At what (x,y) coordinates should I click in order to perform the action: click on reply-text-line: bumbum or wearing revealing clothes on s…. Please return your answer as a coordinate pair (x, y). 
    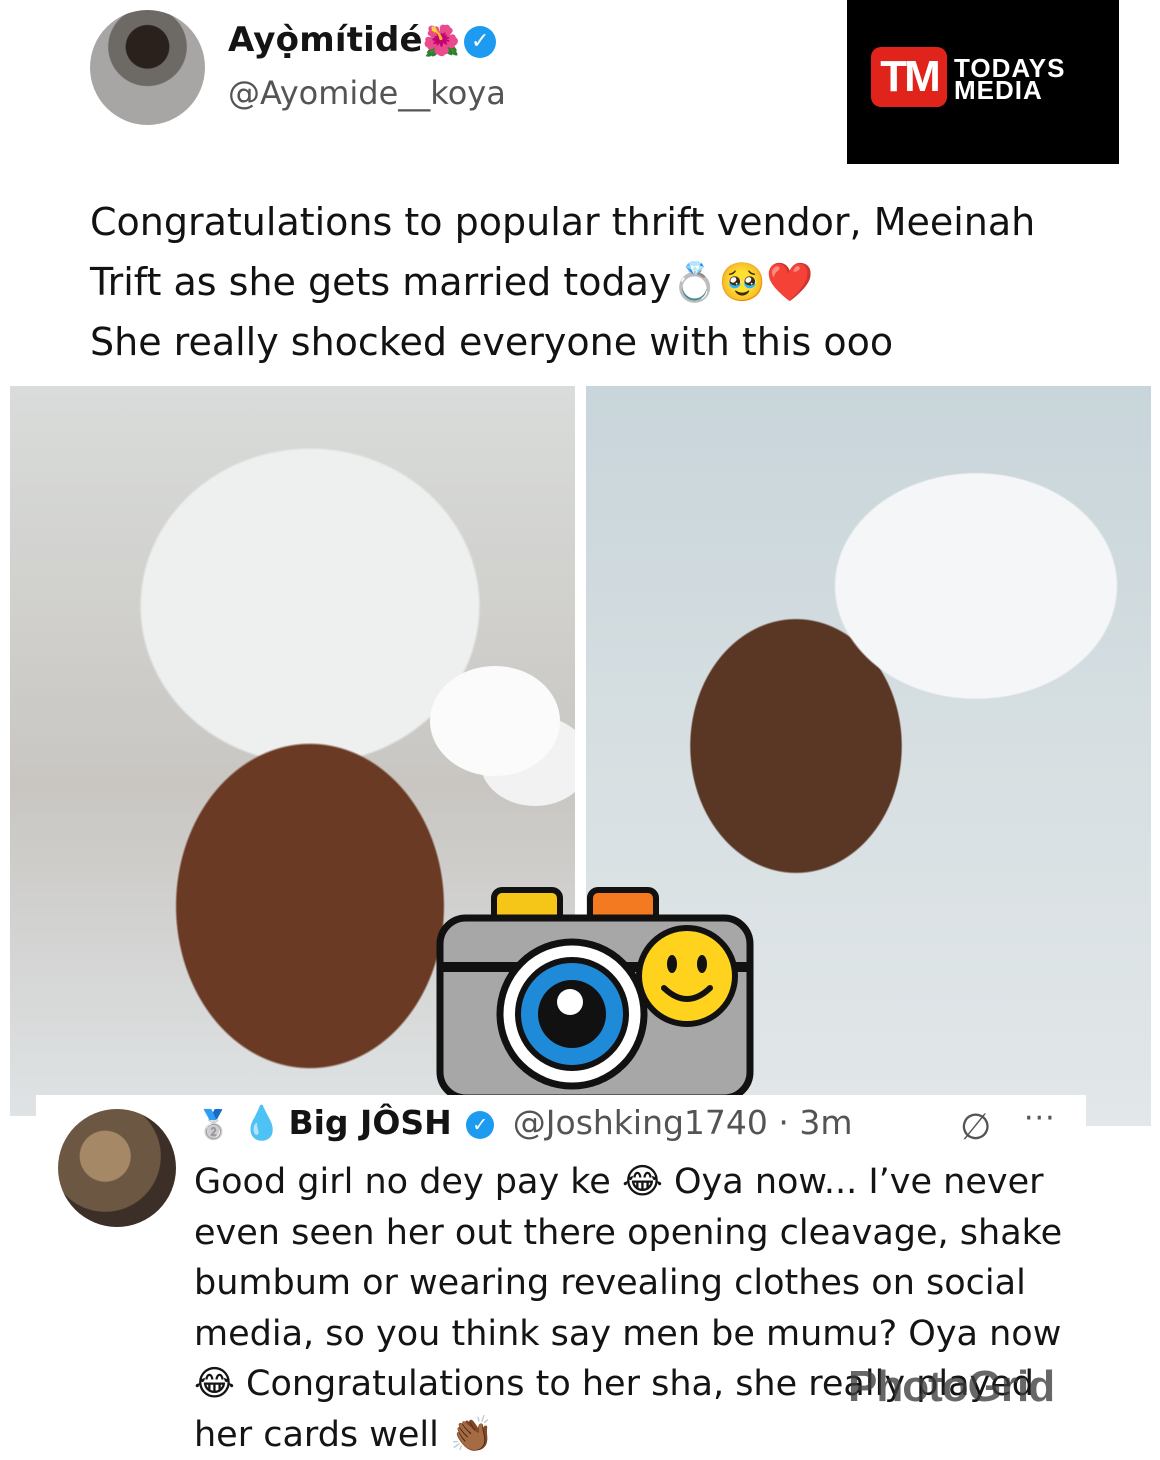
    Looking at the image, I should click on (634, 1283).